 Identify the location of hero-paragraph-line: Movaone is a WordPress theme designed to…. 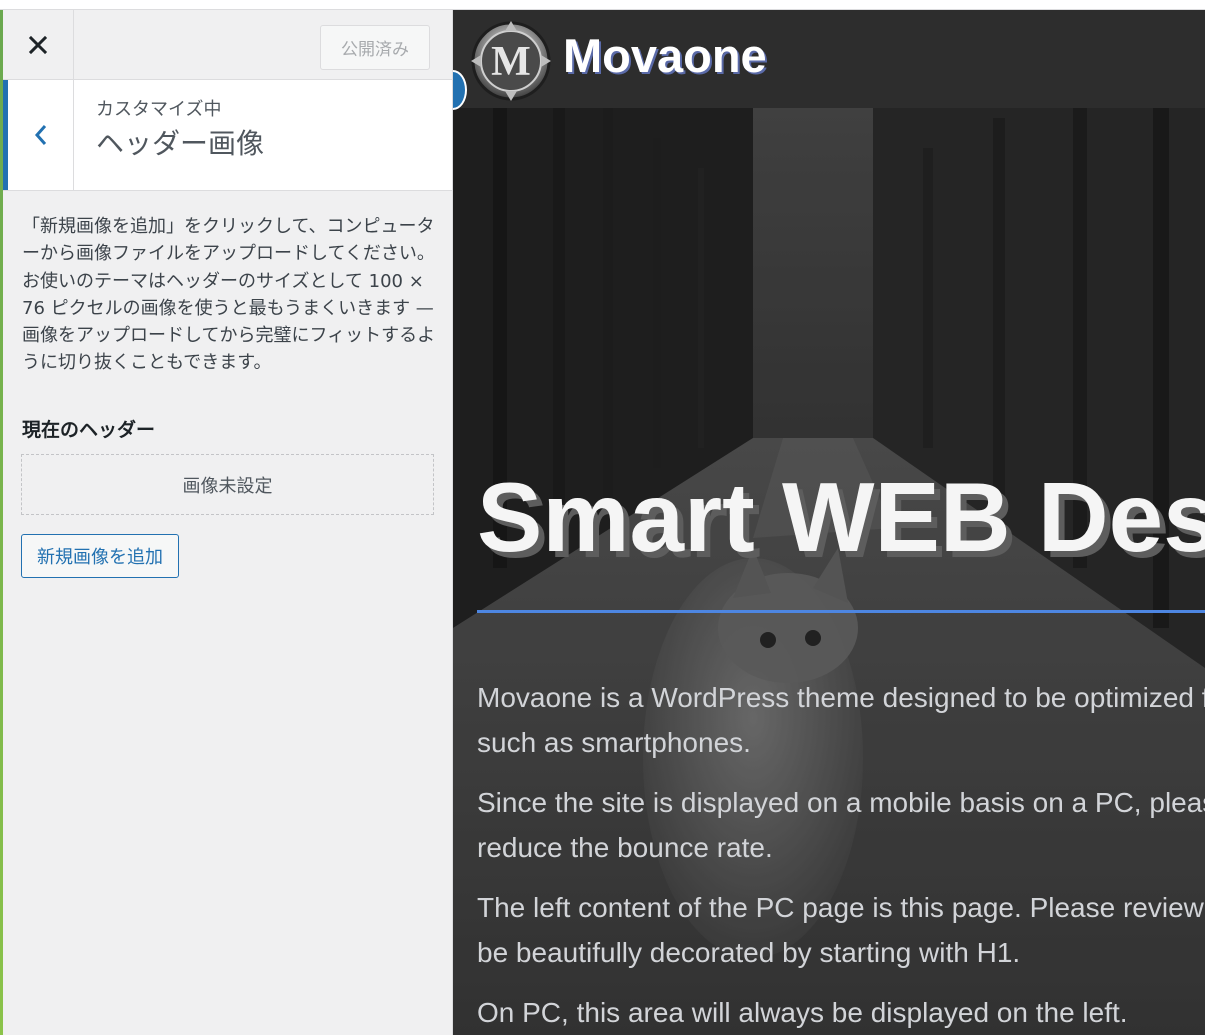
(841, 697).